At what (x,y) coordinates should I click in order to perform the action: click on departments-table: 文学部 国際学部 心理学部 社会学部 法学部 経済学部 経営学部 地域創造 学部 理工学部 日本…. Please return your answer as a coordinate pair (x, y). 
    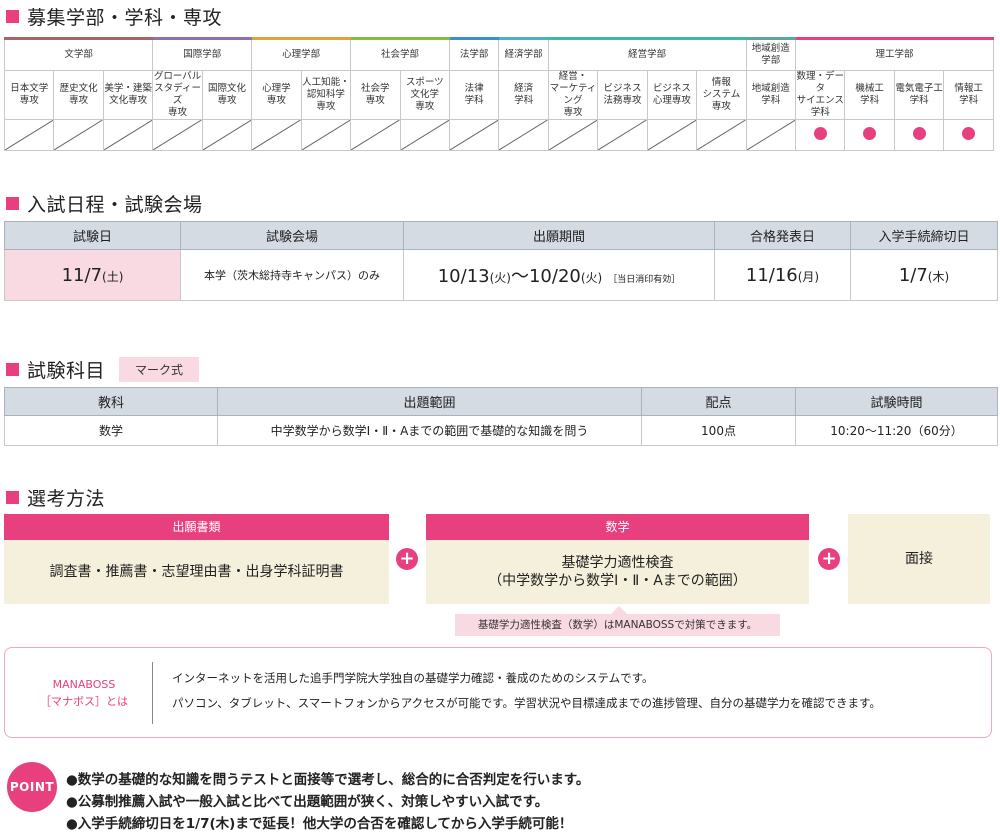
    Looking at the image, I should click on (498, 94).